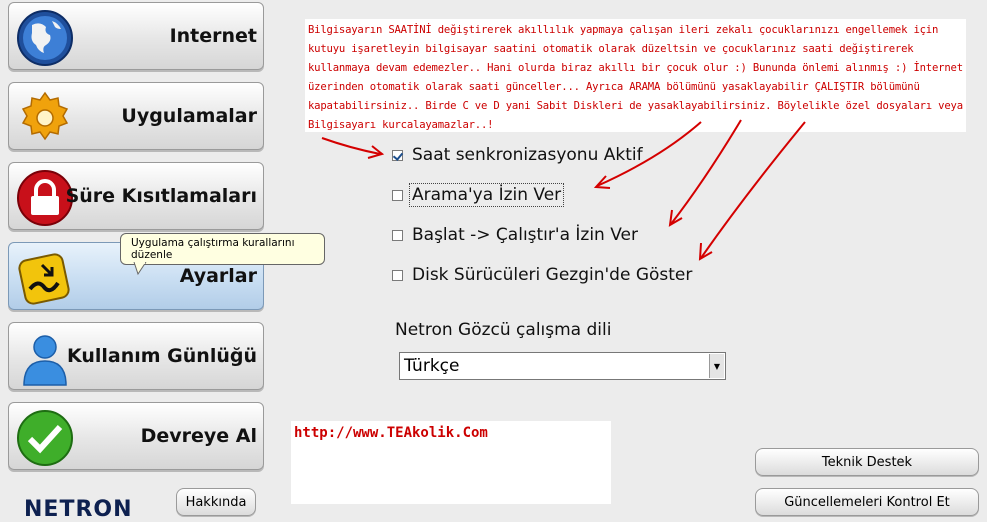  What do you see at coordinates (45, 38) in the screenshot?
I see `globe-icon` at bounding box center [45, 38].